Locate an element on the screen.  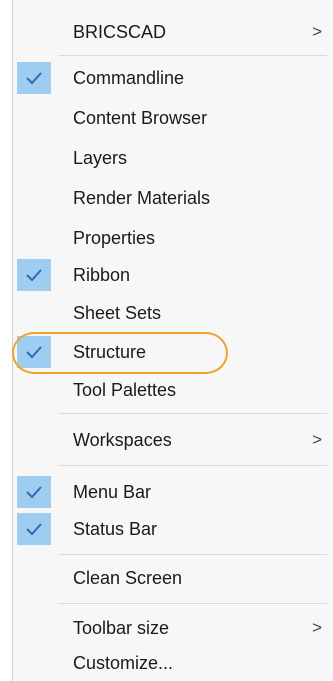
menu-item-structure: Structure is located at coordinates (173, 352).